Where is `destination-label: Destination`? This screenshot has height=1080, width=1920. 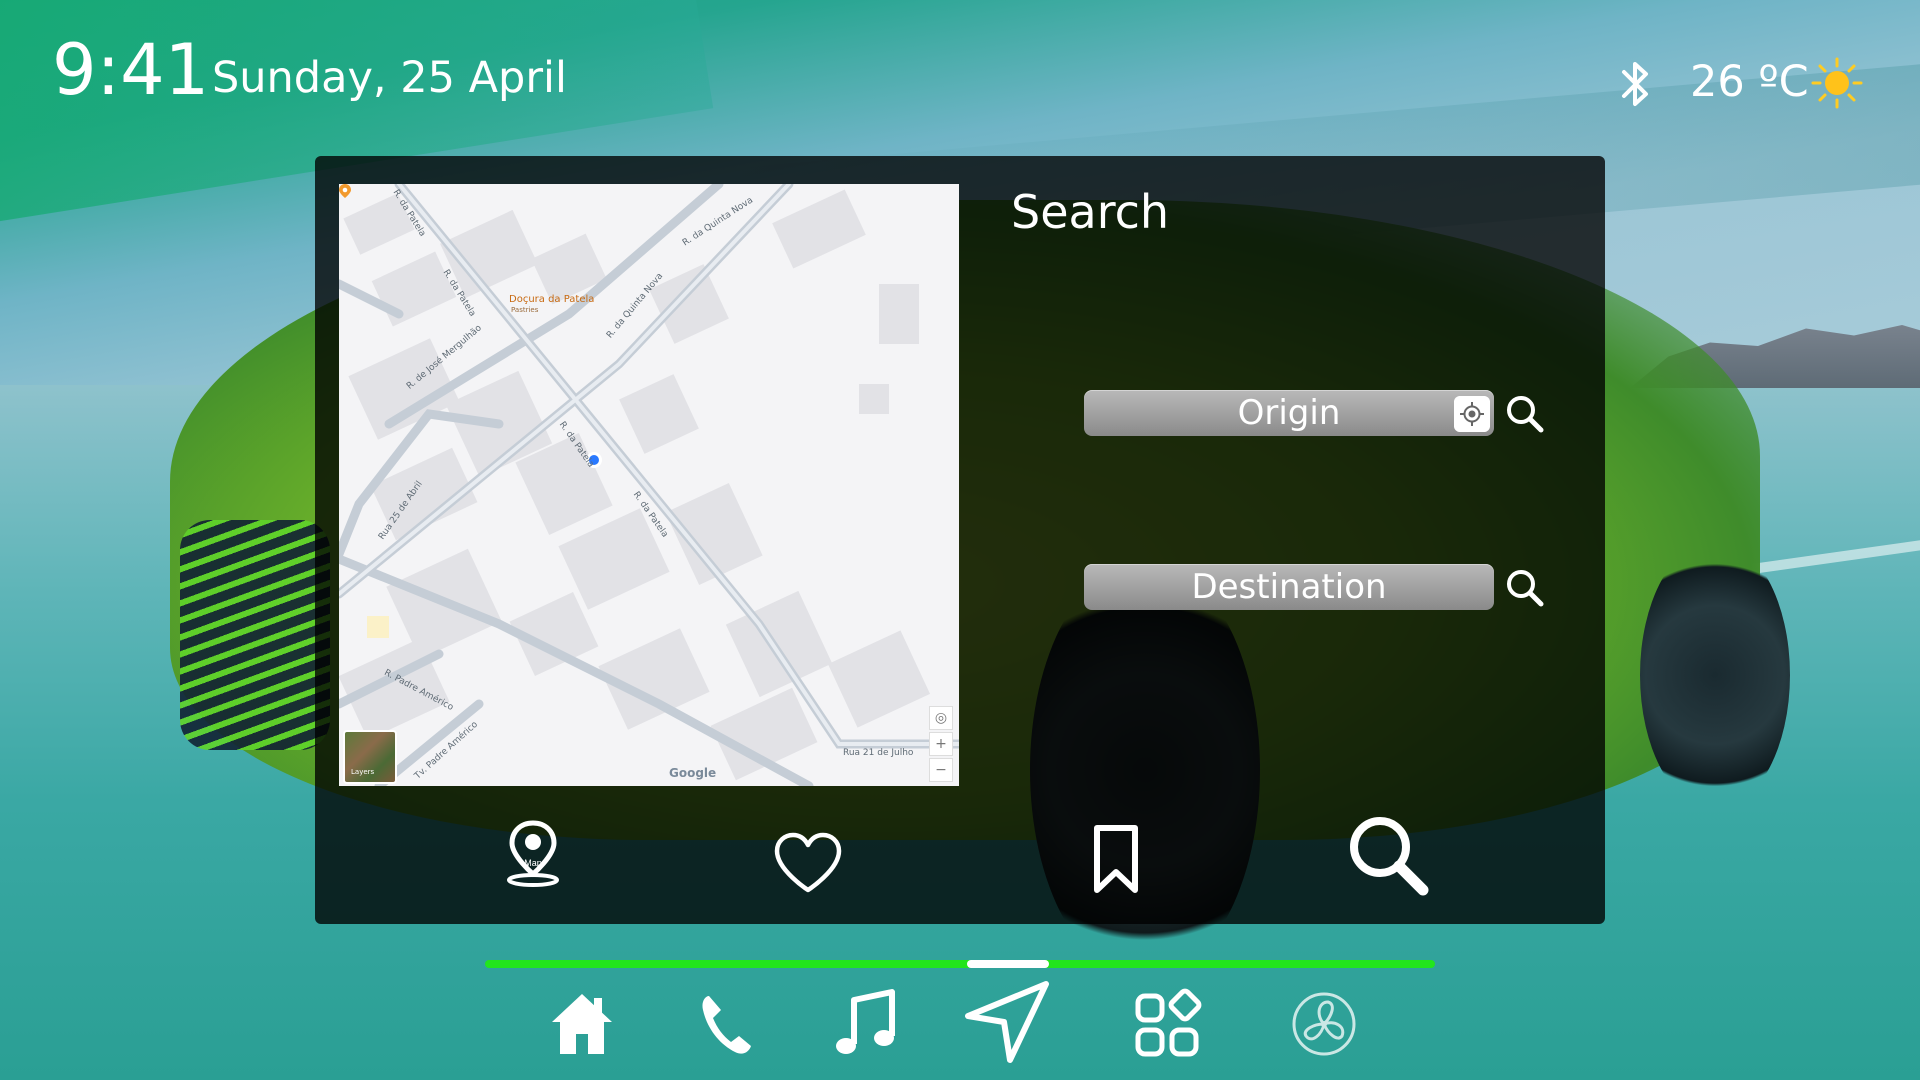
destination-label: Destination is located at coordinates (1289, 587).